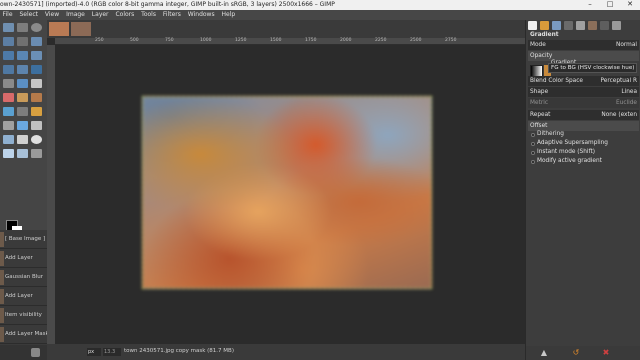 The image size is (640, 360). What do you see at coordinates (94, 352) in the screenshot?
I see `unit-select: px` at bounding box center [94, 352].